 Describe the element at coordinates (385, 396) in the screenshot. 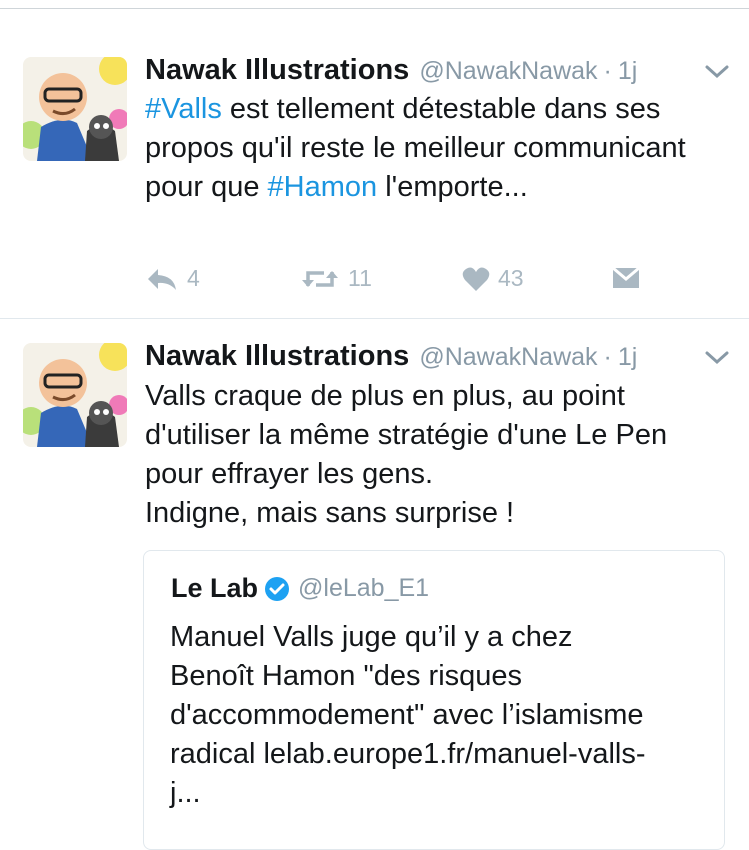

I see `tweet-text-line: Valls craque de plus en plus, au point` at that location.